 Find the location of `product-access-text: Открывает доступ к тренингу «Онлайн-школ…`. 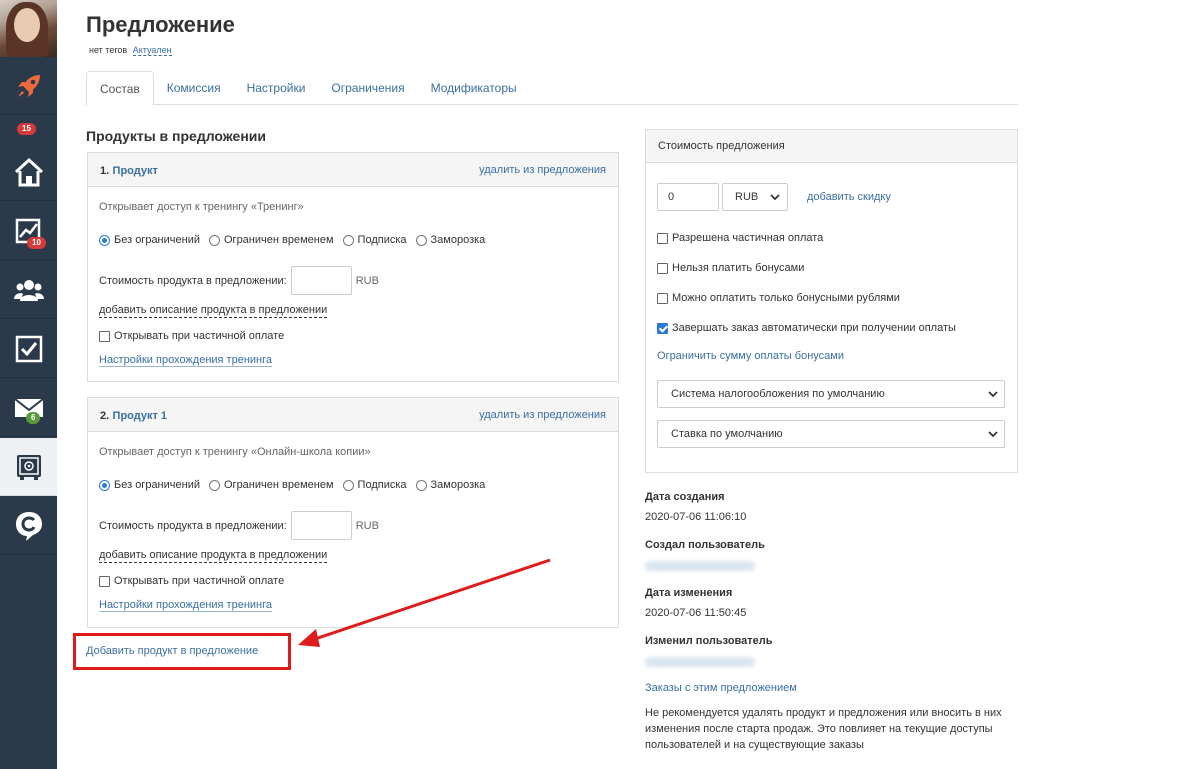

product-access-text: Открывает доступ к тренингу «Онлайн-школ… is located at coordinates (235, 452).